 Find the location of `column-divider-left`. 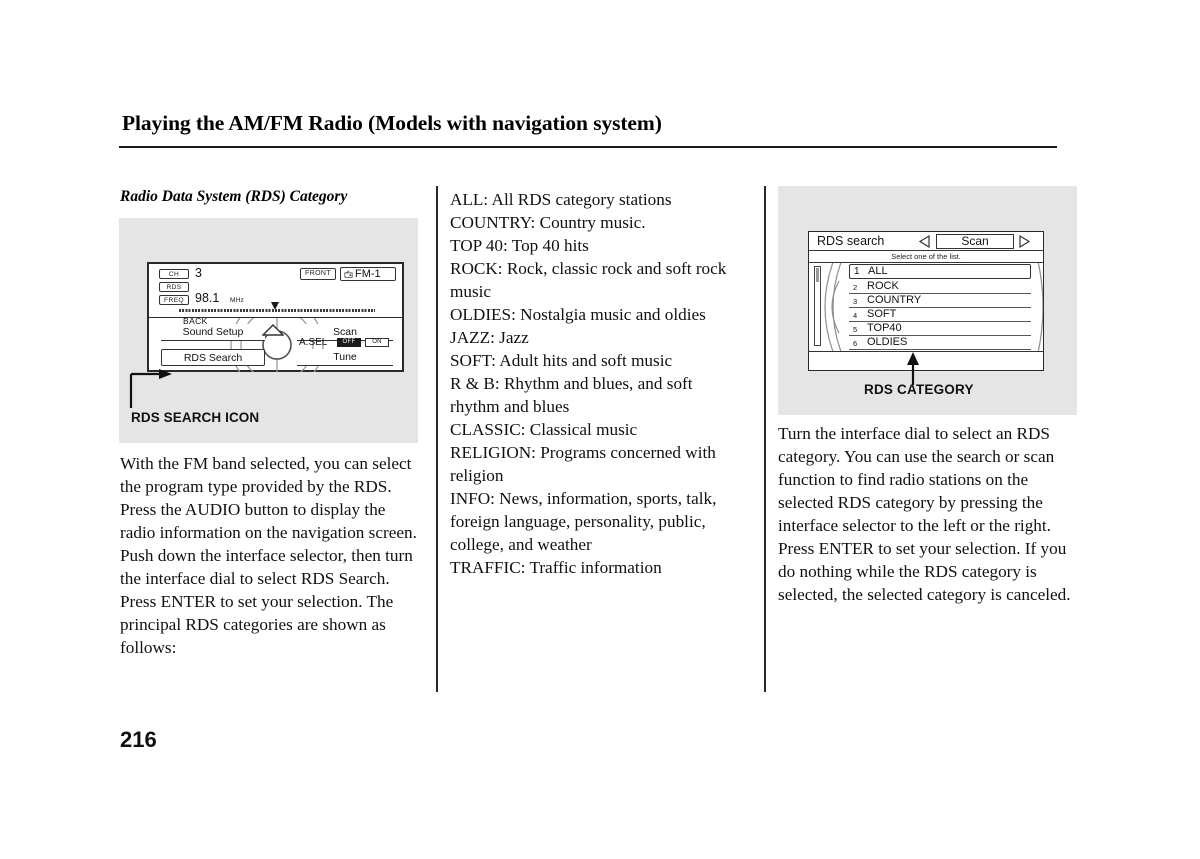

column-divider-left is located at coordinates (437, 439).